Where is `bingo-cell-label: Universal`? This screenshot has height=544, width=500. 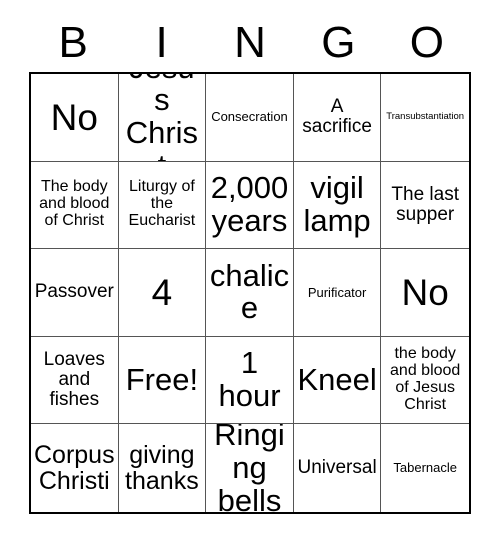 bingo-cell-label: Universal is located at coordinates (337, 468).